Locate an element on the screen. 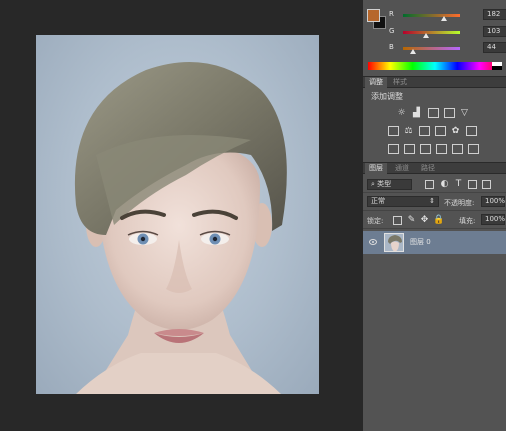 The image size is (506, 431). brightness-contrast-icon: ☼ is located at coordinates (401, 113).